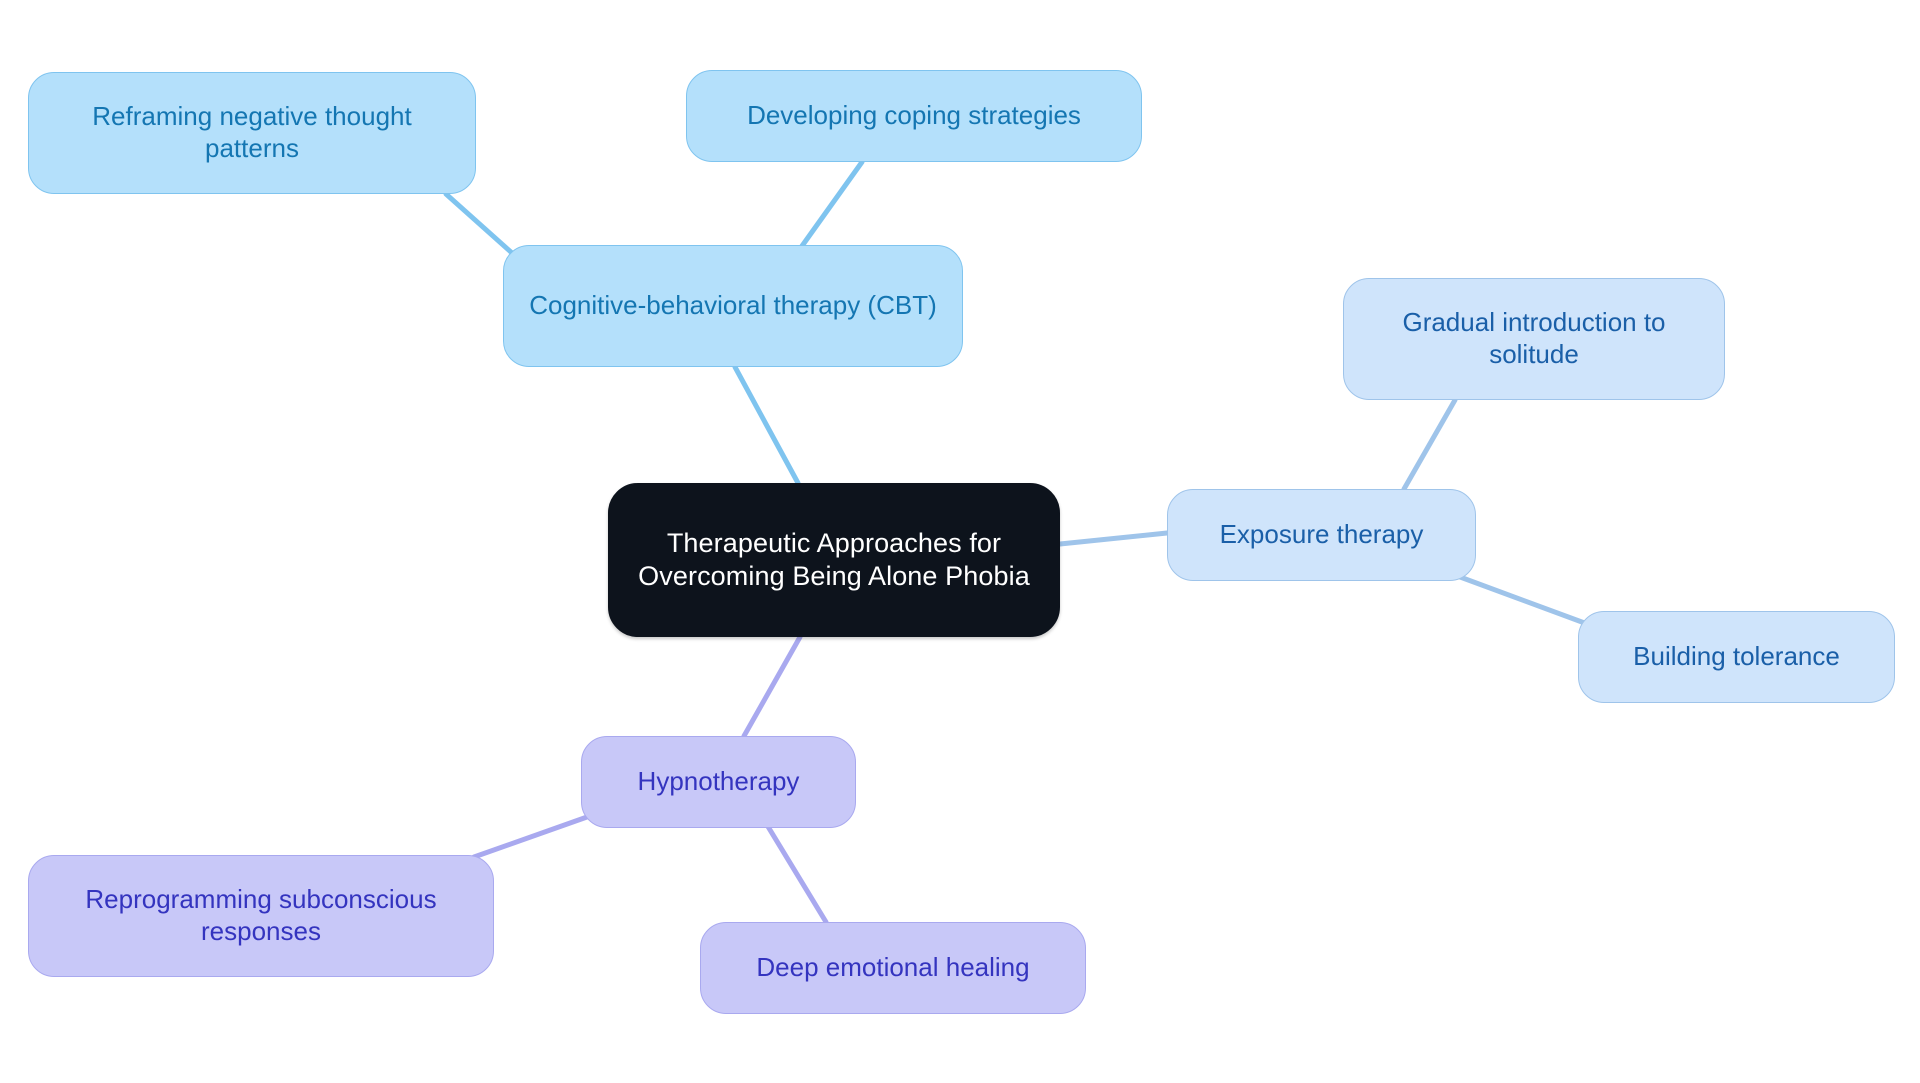 The height and width of the screenshot is (1083, 1920). I want to click on leaf-node-reframing-negative-thought-patterns: Reframing negative thought patterns, so click(252, 133).